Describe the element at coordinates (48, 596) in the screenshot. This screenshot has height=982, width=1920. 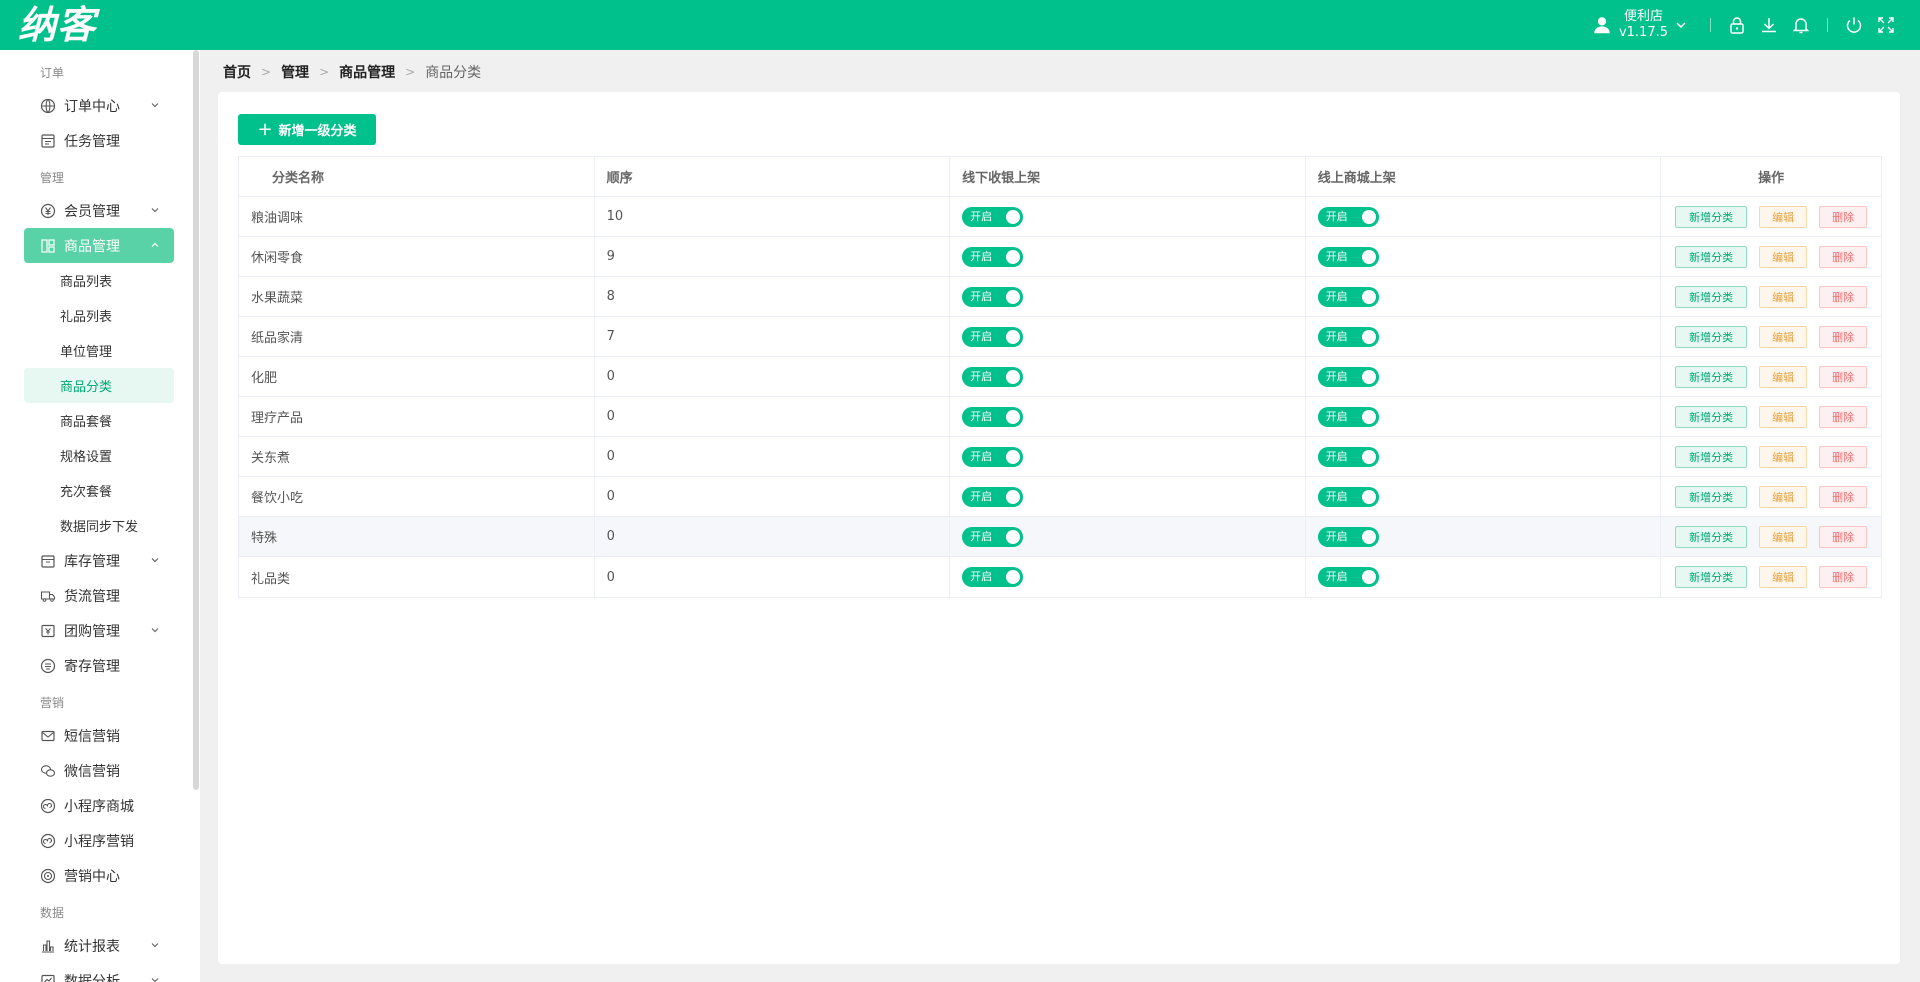
I see `truck-icon` at that location.